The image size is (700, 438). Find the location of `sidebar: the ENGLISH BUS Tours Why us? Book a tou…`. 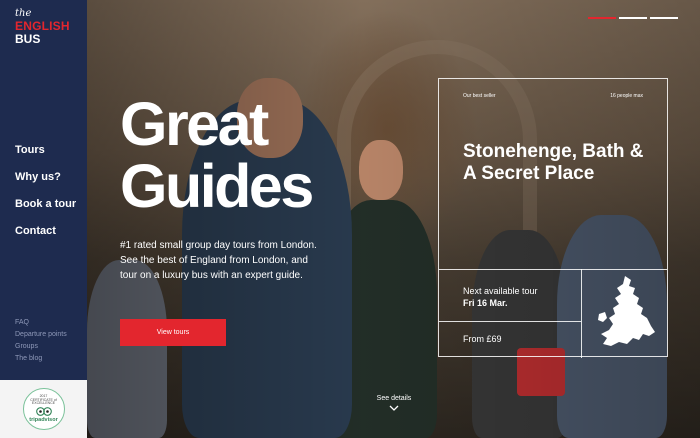

sidebar: the ENGLISH BUS Tours Why us? Book a tou… is located at coordinates (43, 219).